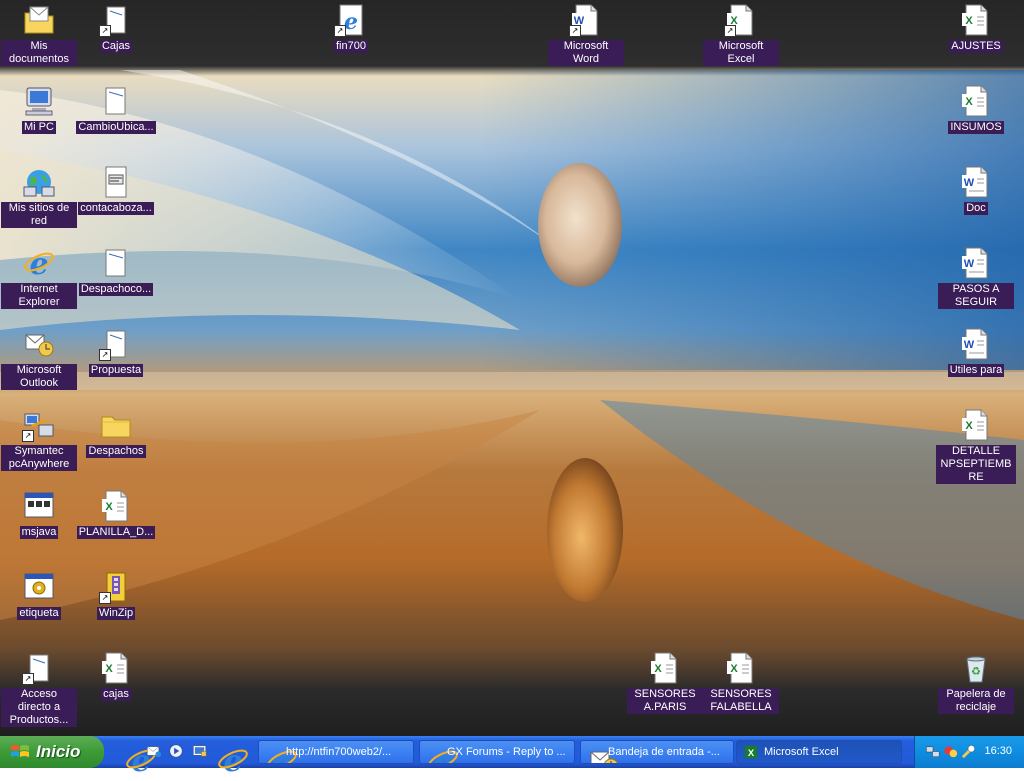 This screenshot has height=781, width=1024. Describe the element at coordinates (586, 53) in the screenshot. I see `desktop-icon-label: Microsoft Word` at that location.